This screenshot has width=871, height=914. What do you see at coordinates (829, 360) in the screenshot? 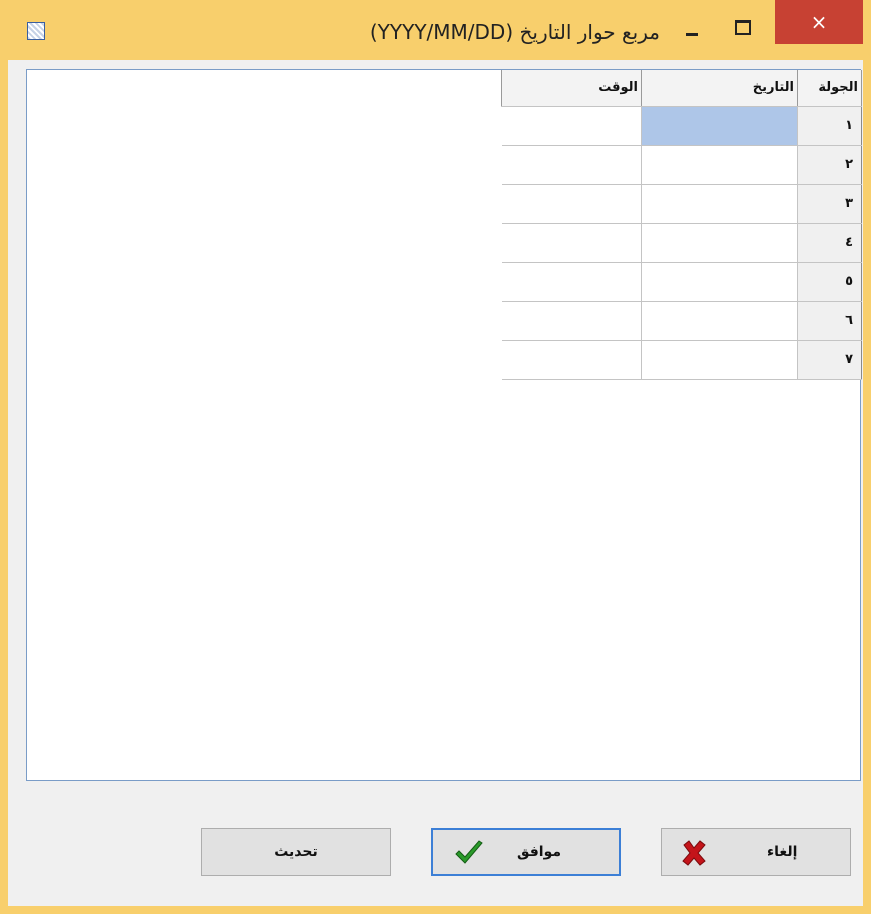
I see `row-number: ٧` at bounding box center [829, 360].